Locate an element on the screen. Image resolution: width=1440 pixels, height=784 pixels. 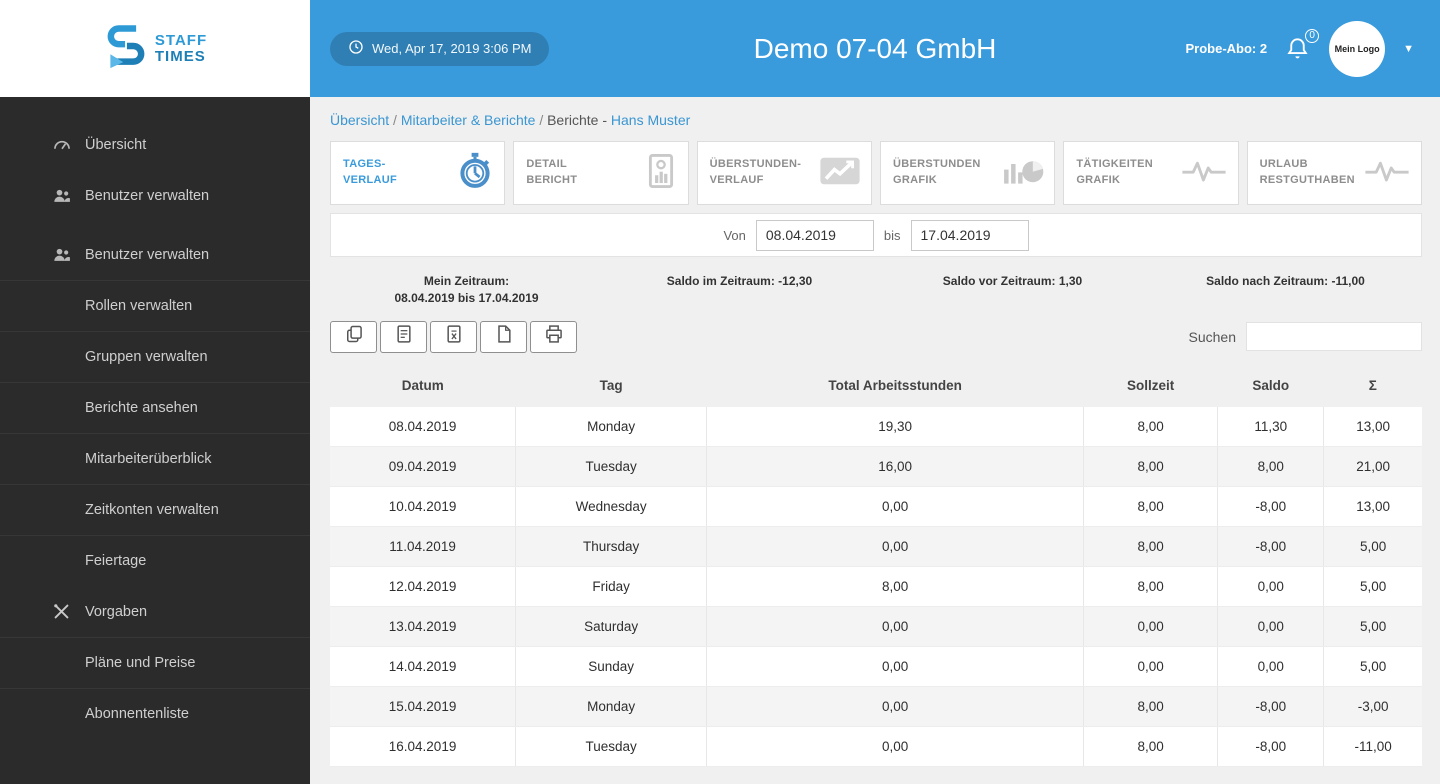
table-cell: 08.04.2019 is located at coordinates (423, 427).